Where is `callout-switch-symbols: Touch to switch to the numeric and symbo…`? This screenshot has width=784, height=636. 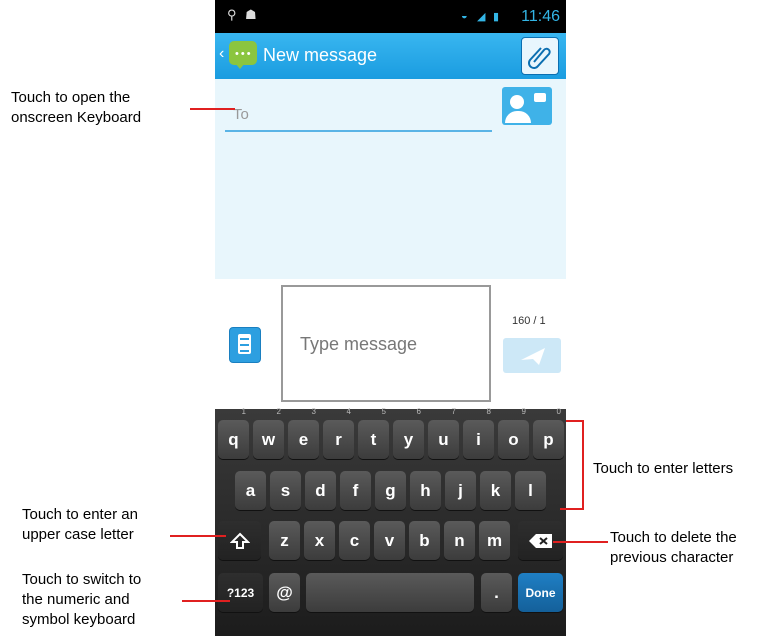 callout-switch-symbols: Touch to switch to the numeric and symbo… is located at coordinates (82, 599).